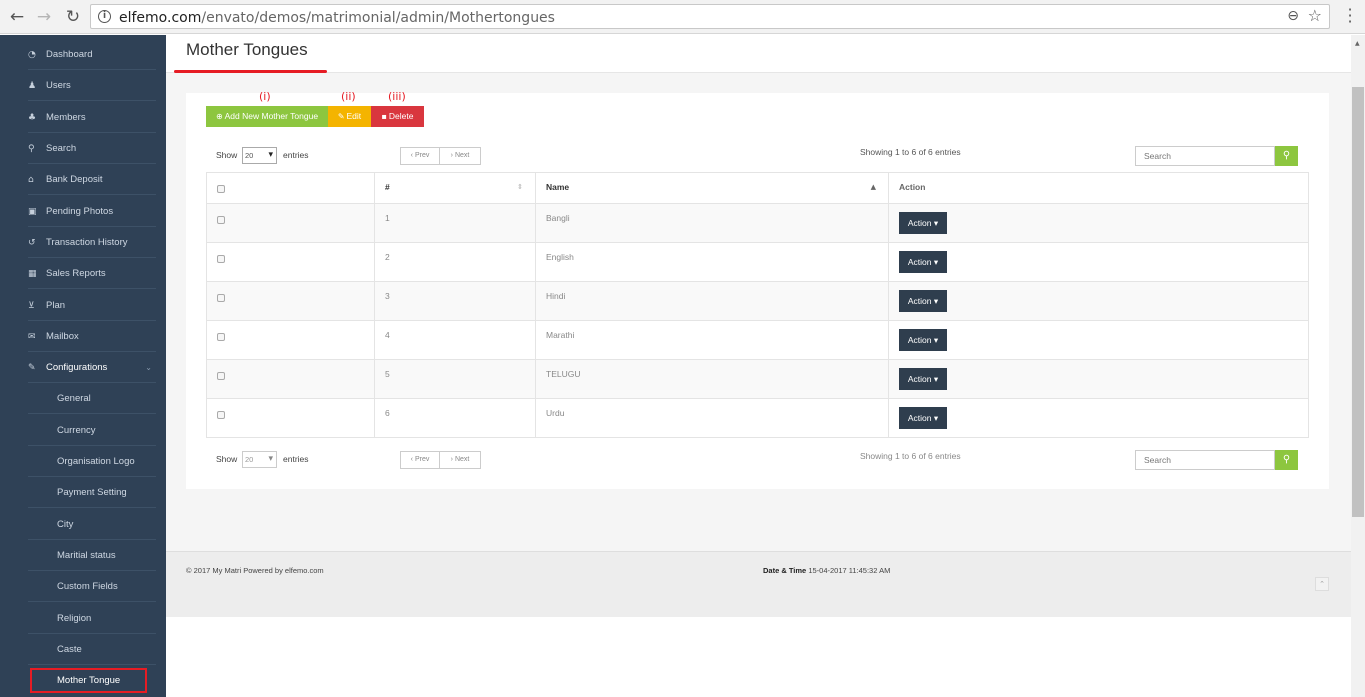 This screenshot has height=697, width=1365. Describe the element at coordinates (387, 187) in the screenshot. I see `column-header-label: #` at that location.